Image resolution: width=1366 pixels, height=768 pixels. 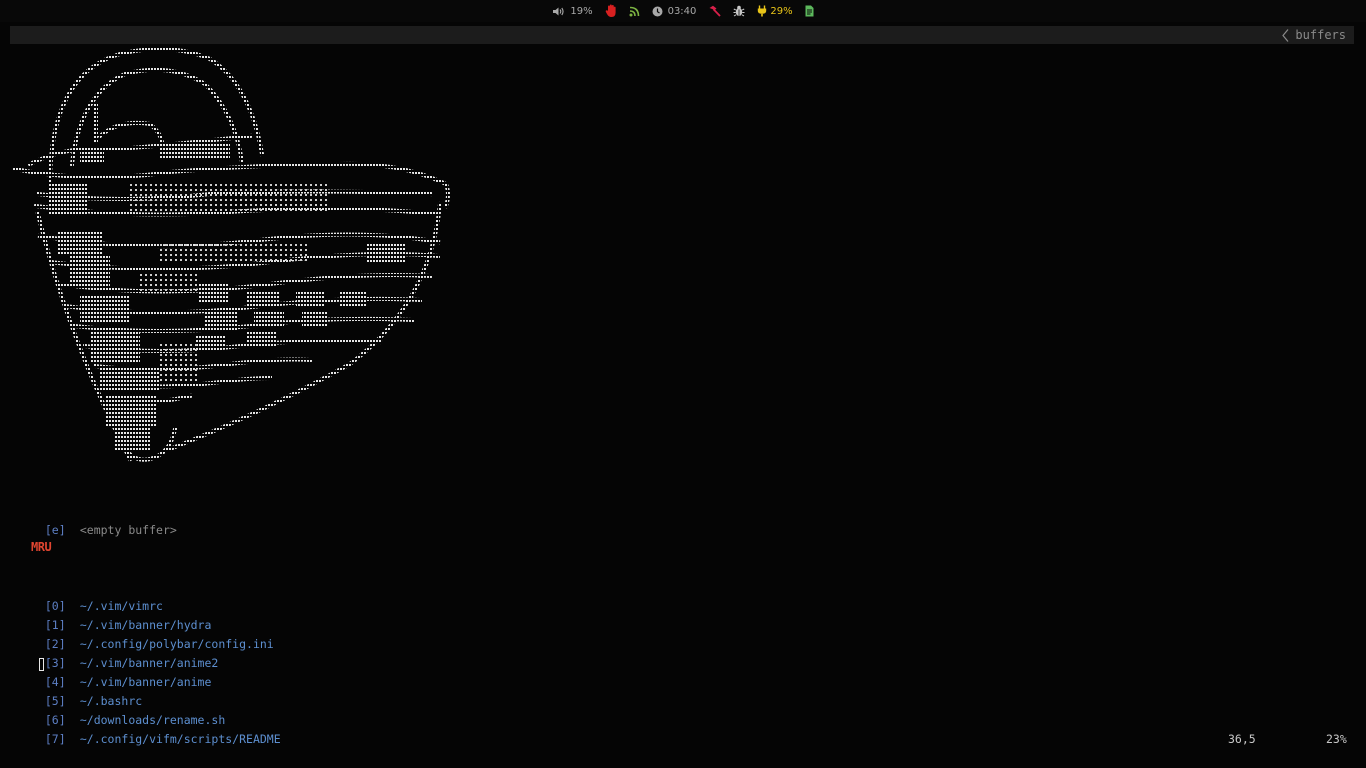 I want to click on mru-entry: [1] ~/.vim/banner/hydra, so click(x=121, y=614).